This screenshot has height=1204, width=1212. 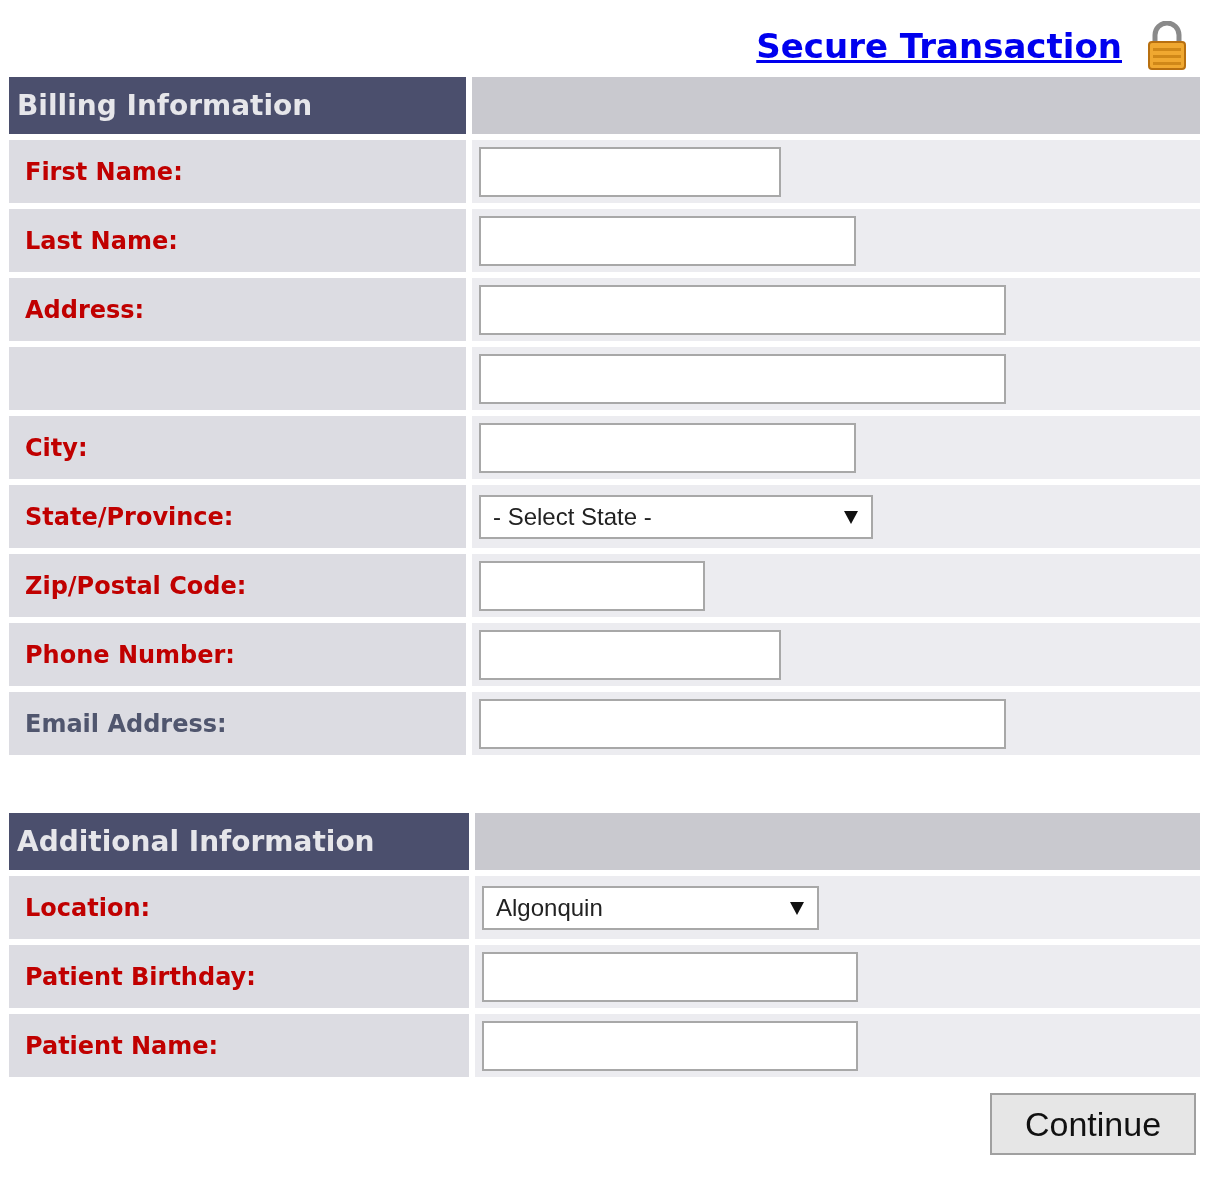 What do you see at coordinates (140, 977) in the screenshot?
I see `field-label: Patient Birthday:` at bounding box center [140, 977].